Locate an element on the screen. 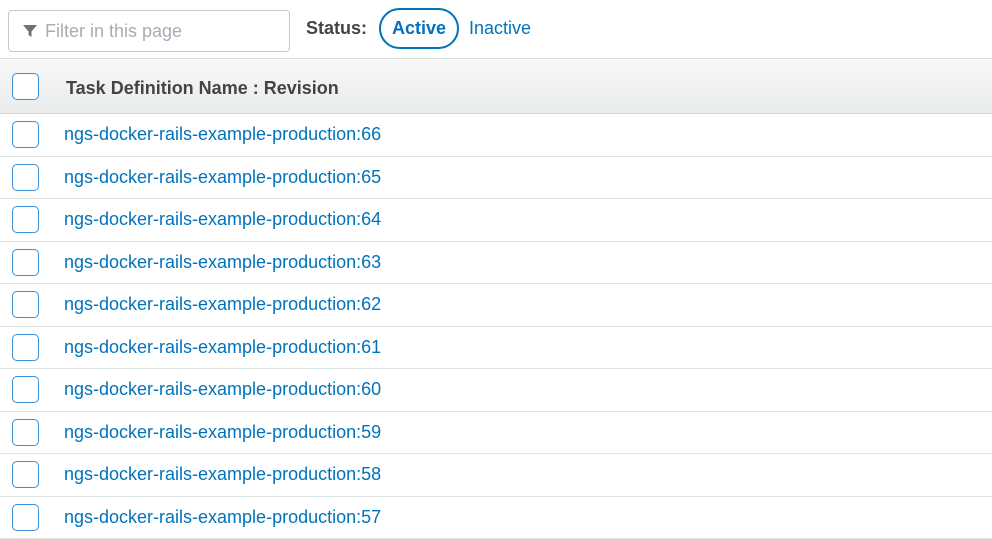 This screenshot has width=992, height=539. filter-input is located at coordinates (160, 31).